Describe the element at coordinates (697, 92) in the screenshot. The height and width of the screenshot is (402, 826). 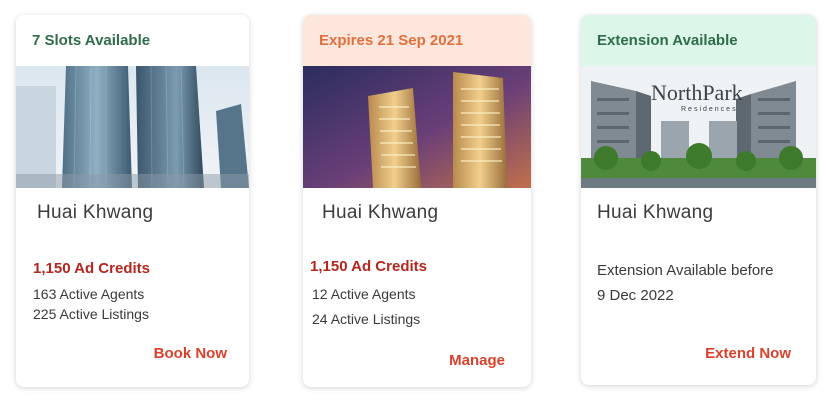
I see `northpark-logo: NorthPark` at that location.